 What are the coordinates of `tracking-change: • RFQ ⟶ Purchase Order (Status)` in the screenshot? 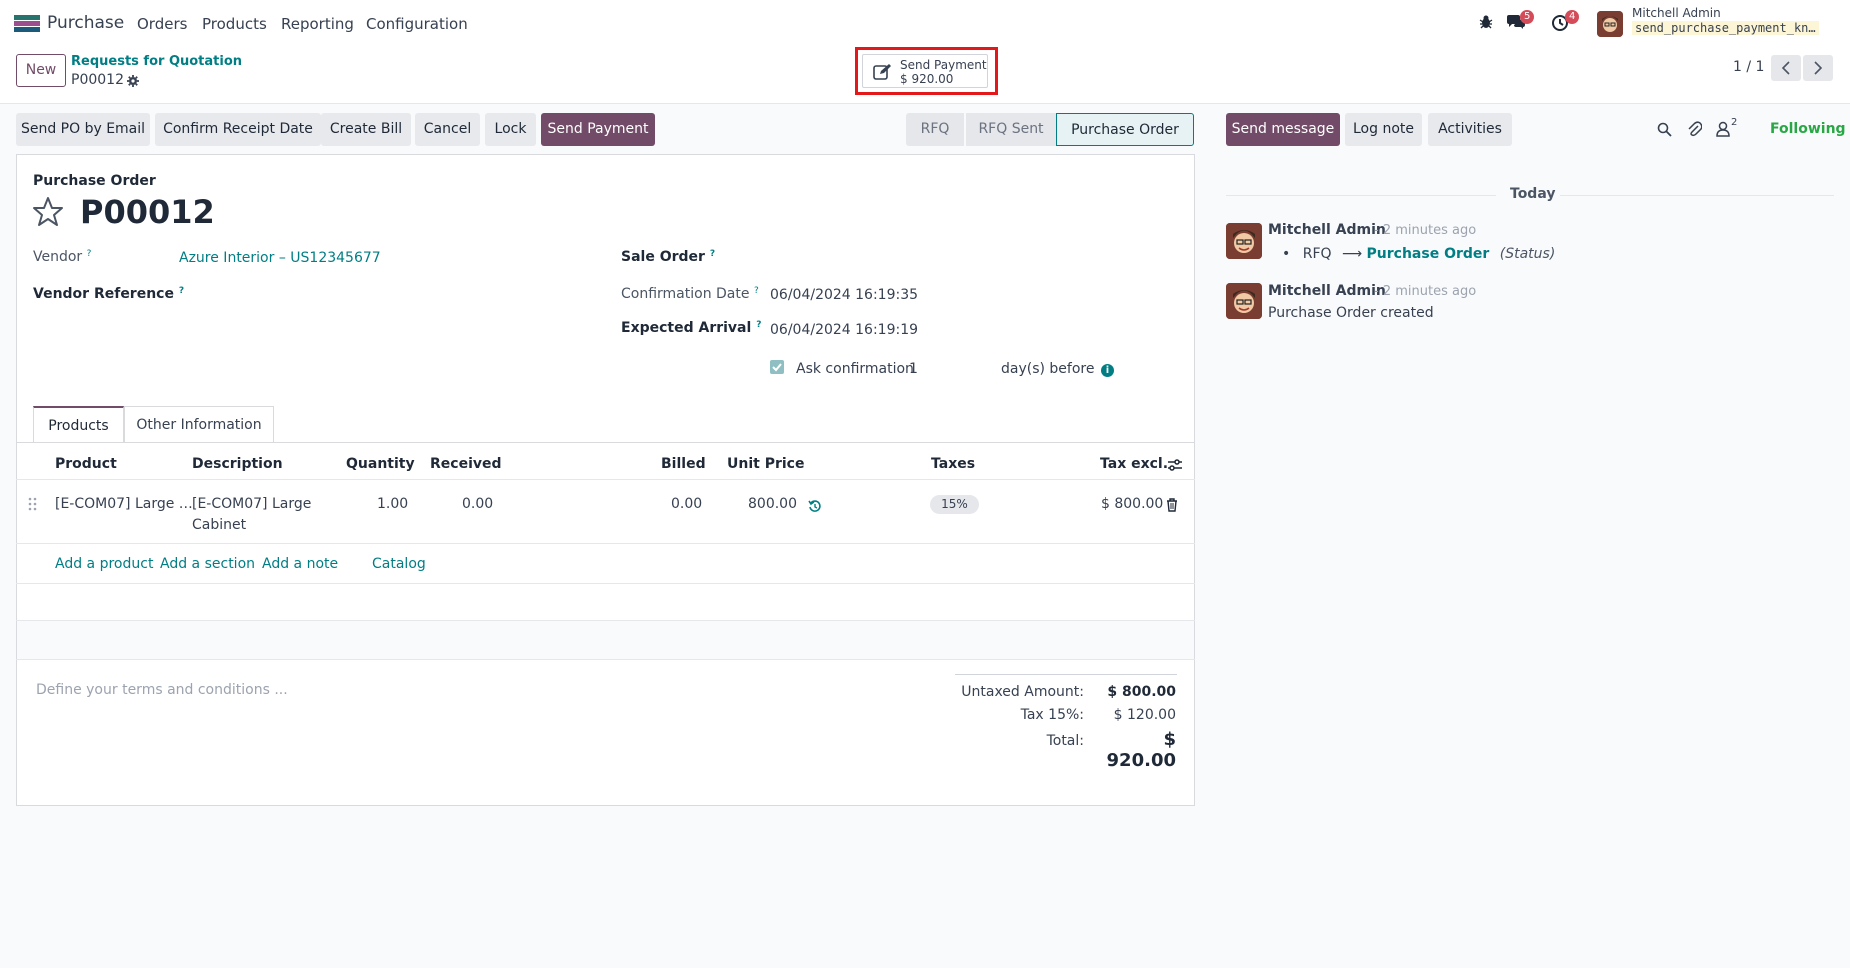 It's located at (1418, 254).